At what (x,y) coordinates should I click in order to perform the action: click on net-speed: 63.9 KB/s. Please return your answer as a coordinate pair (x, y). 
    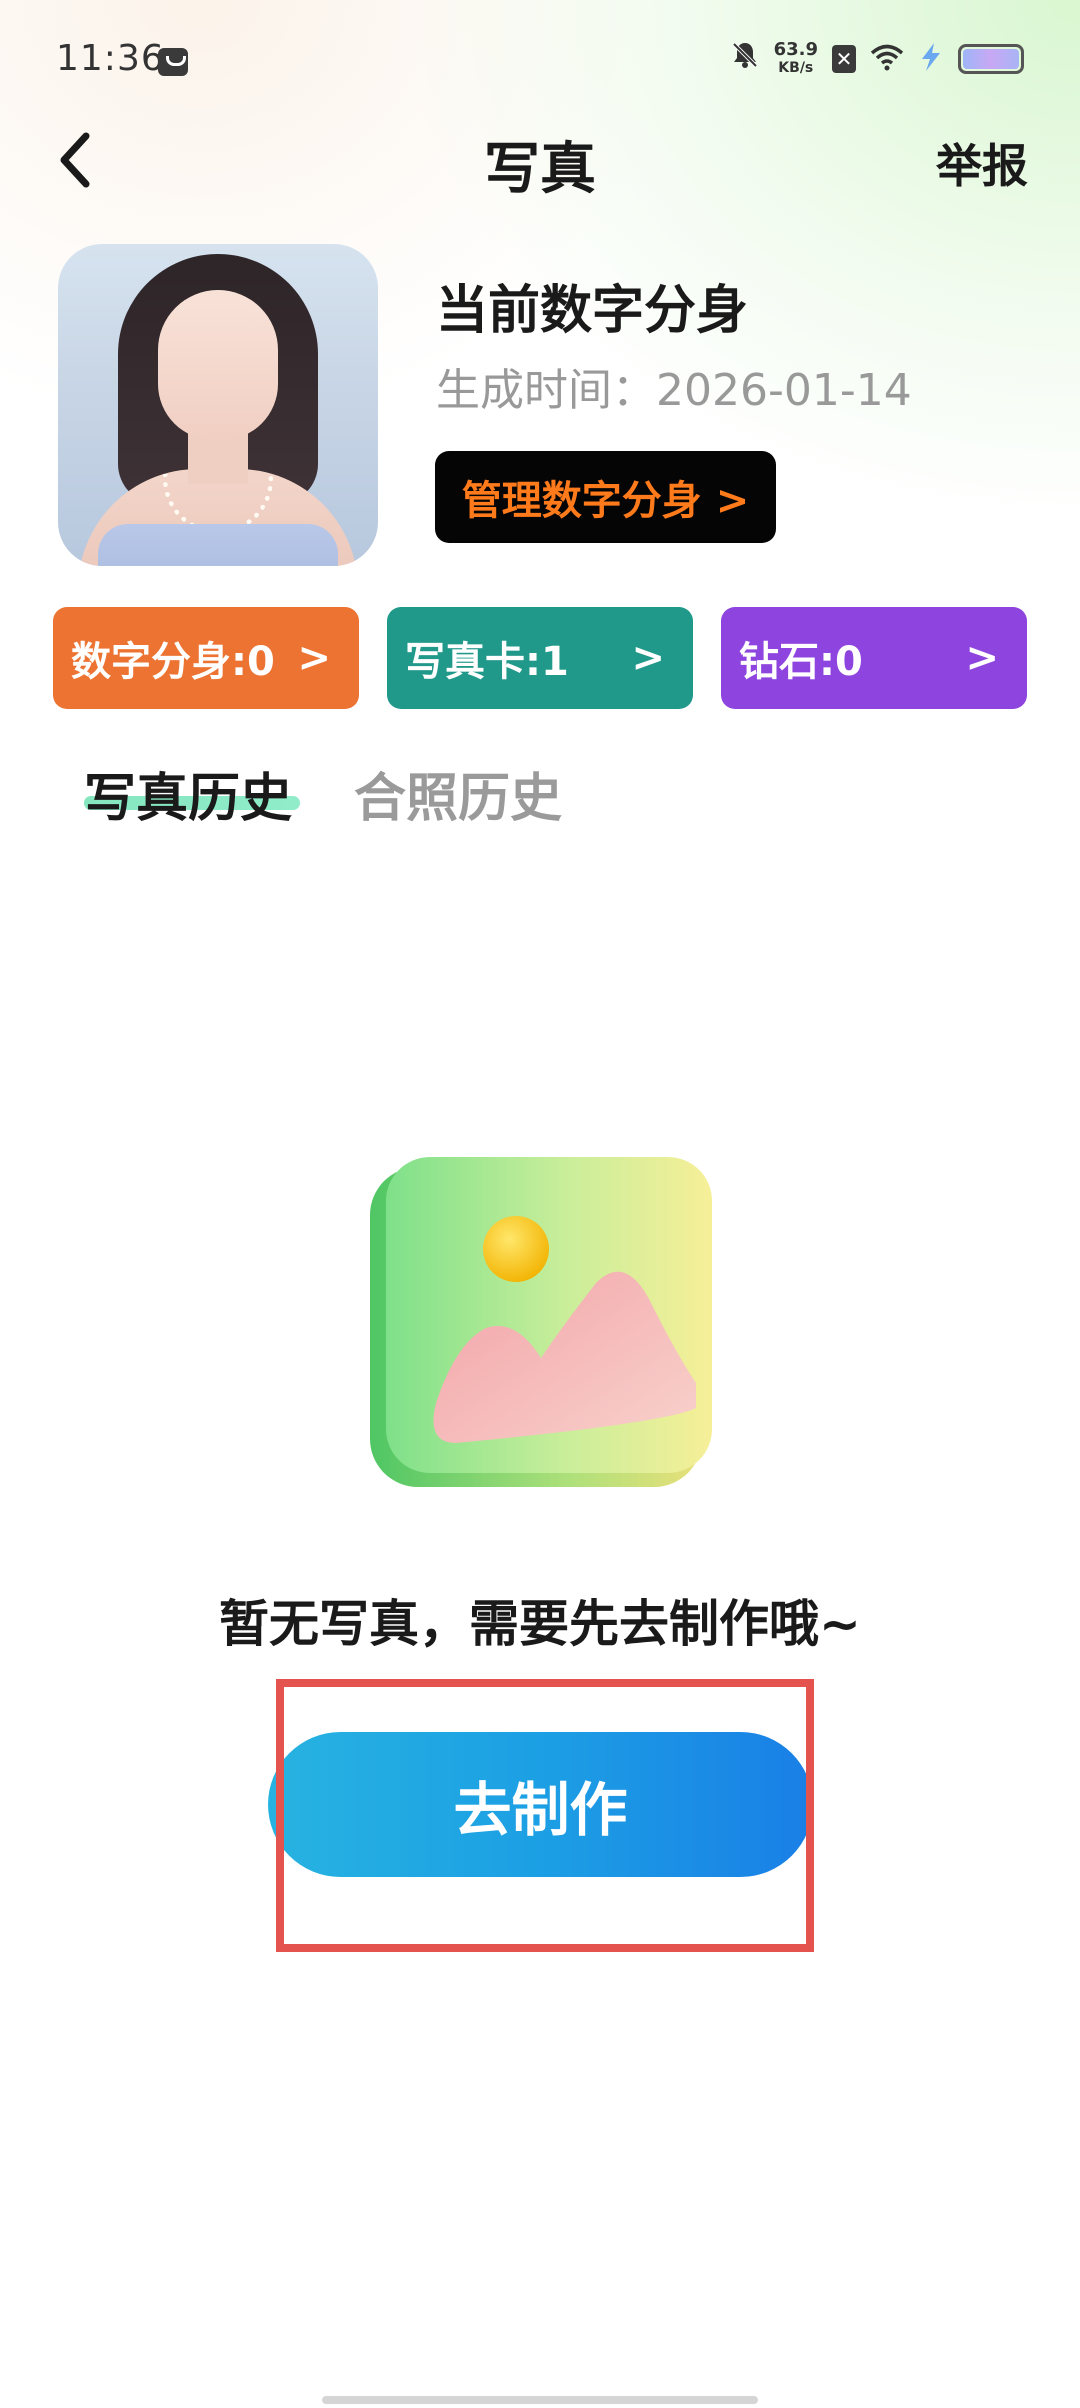
    Looking at the image, I should click on (795, 57).